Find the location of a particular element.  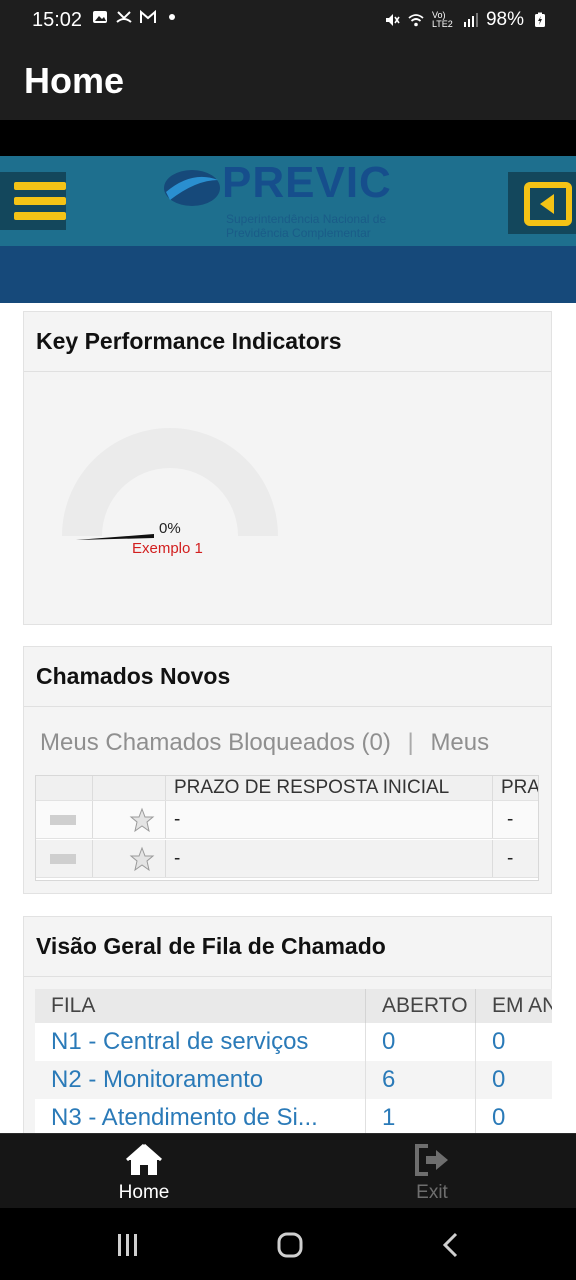

table-header: FILA ABERTO EM AN is located at coordinates (293, 1006).